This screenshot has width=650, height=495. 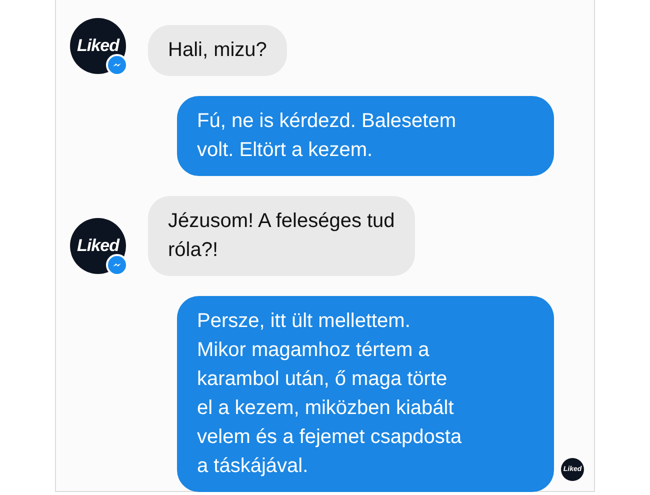 I want to click on message-bubble: Fú, ne is kérdezd. Balesetem volt. Eltört a kezem., so click(x=365, y=136).